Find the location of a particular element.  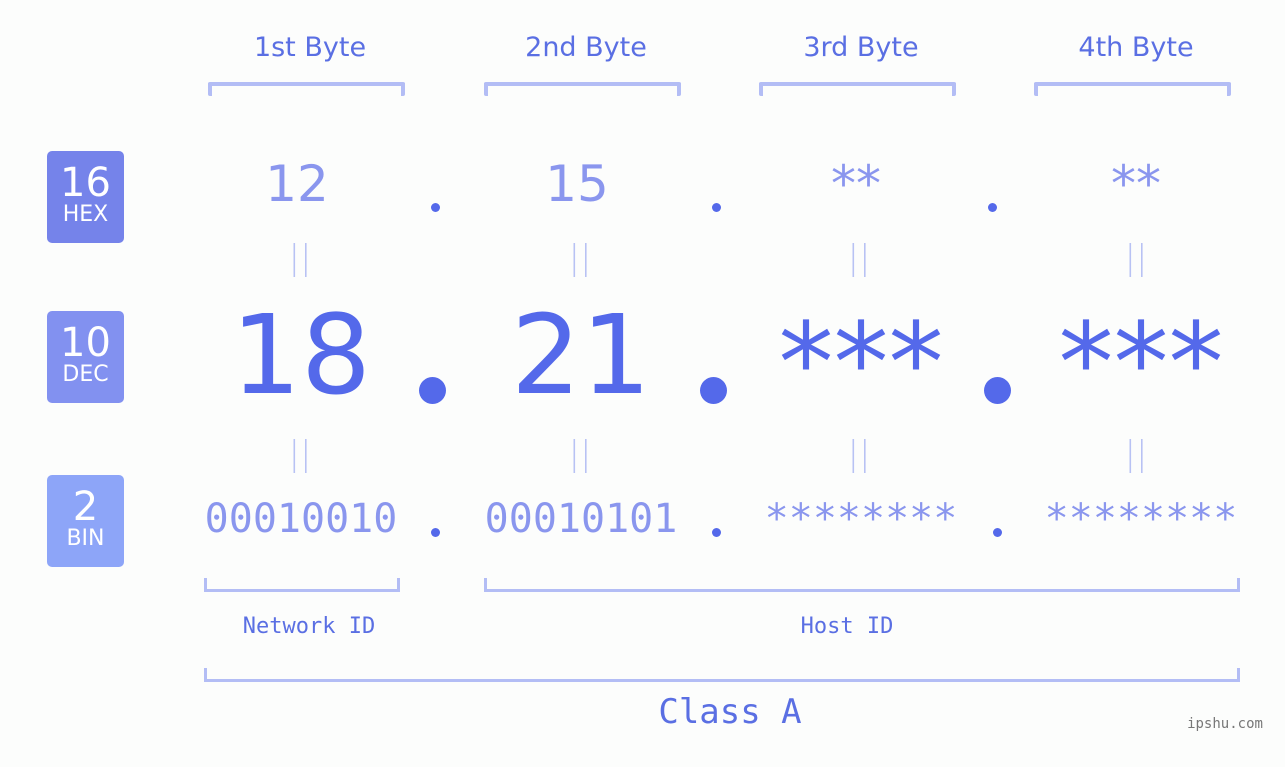

byte-header-2: 2nd Byte is located at coordinates (586, 47).